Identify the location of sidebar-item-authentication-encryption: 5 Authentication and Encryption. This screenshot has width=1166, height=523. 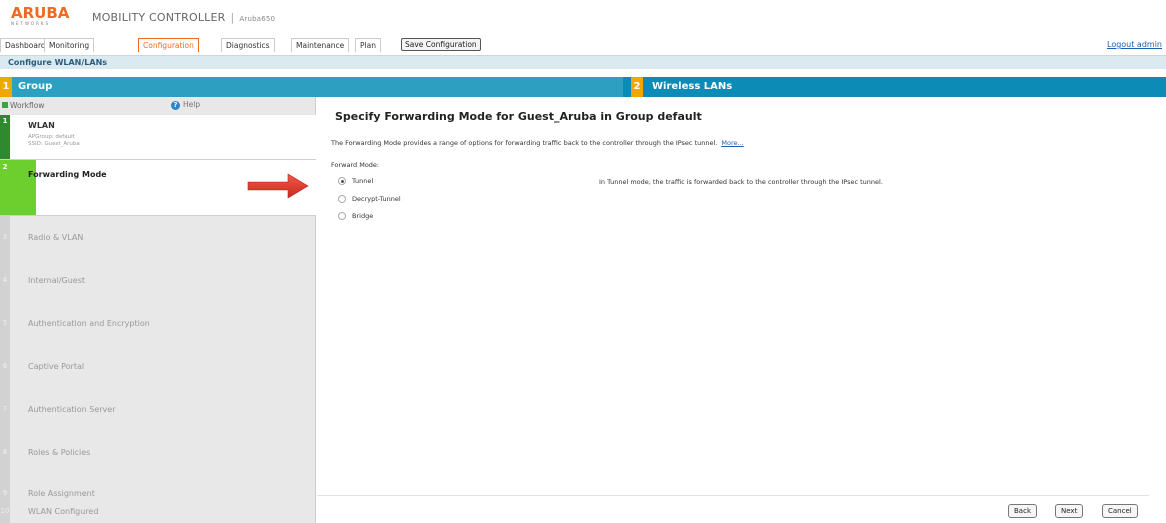
(158, 323).